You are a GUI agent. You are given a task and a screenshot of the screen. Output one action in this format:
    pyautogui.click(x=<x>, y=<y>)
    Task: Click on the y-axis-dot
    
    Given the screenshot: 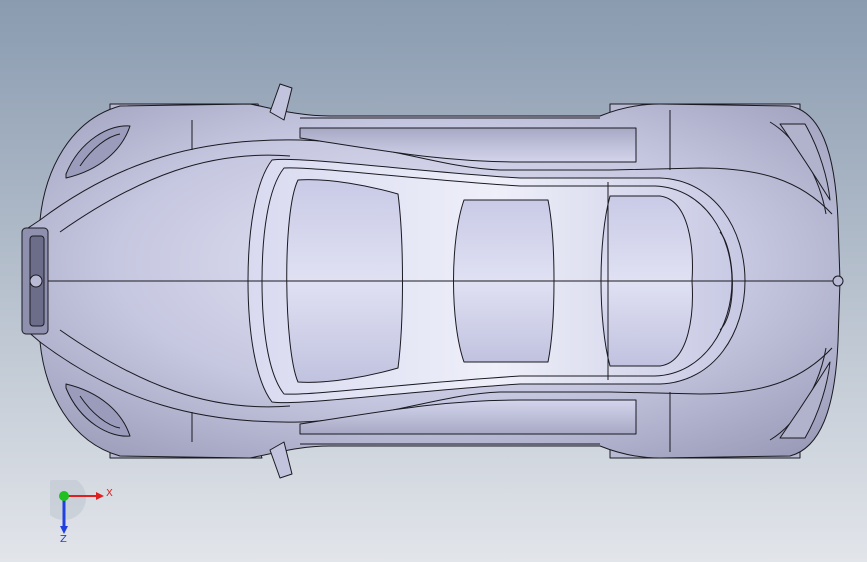 What is the action you would take?
    pyautogui.click(x=64, y=496)
    